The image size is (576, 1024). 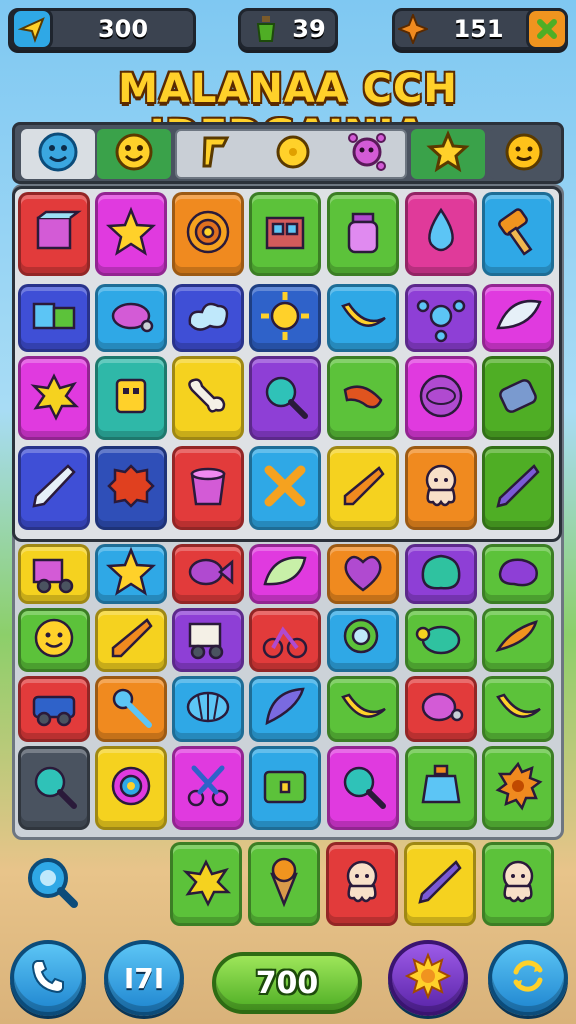 I want to click on bucket-icon, so click(x=208, y=488).